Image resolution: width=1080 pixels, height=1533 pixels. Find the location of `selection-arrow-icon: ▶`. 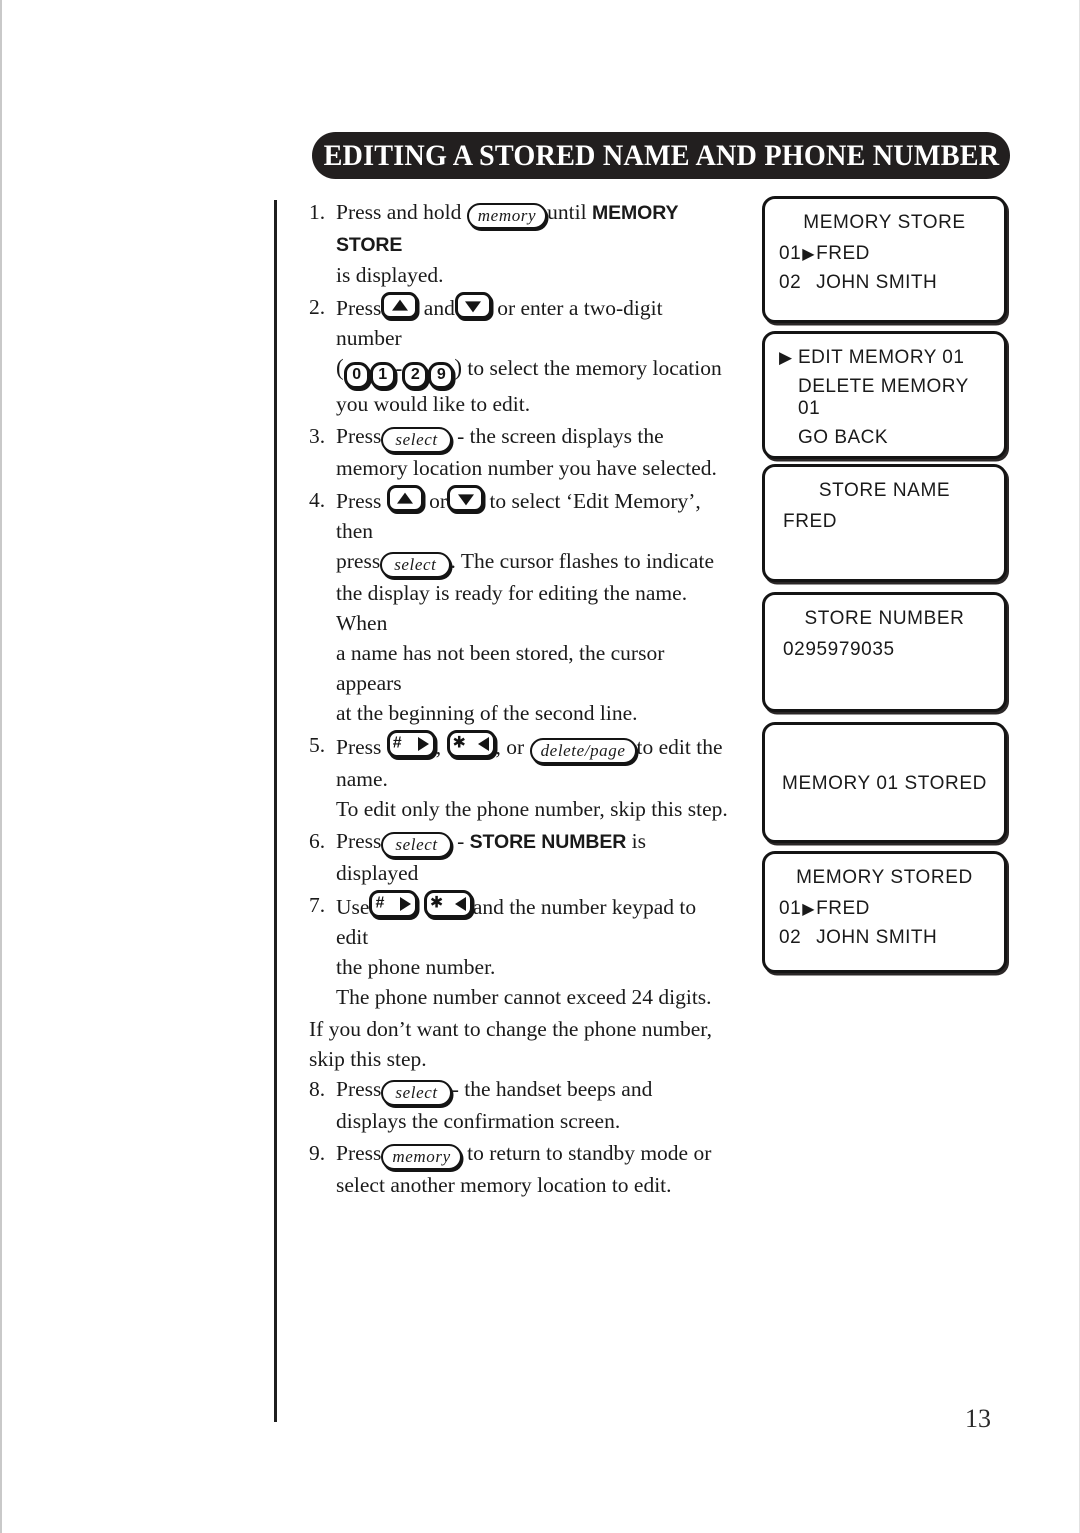

selection-arrow-icon: ▶ is located at coordinates (786, 357).